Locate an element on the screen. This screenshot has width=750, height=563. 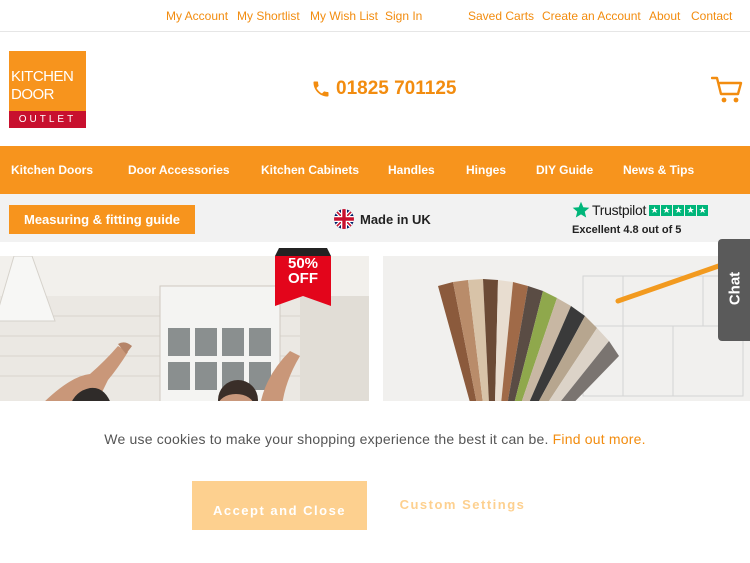
nav-item-kitchen-cabinets: Kitchen Cabinets is located at coordinates (310, 170).